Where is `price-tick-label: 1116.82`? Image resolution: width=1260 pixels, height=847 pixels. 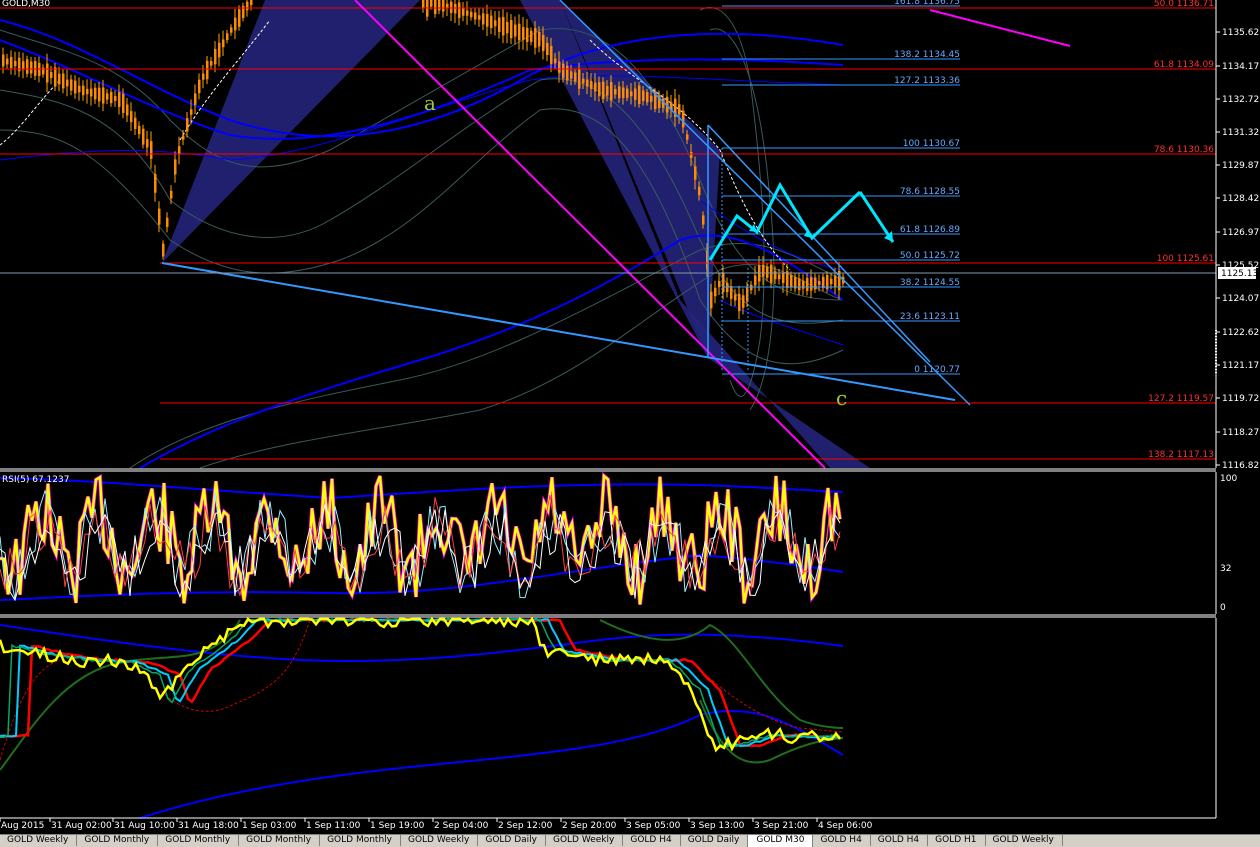 price-tick-label: 1116.82 is located at coordinates (1240, 466).